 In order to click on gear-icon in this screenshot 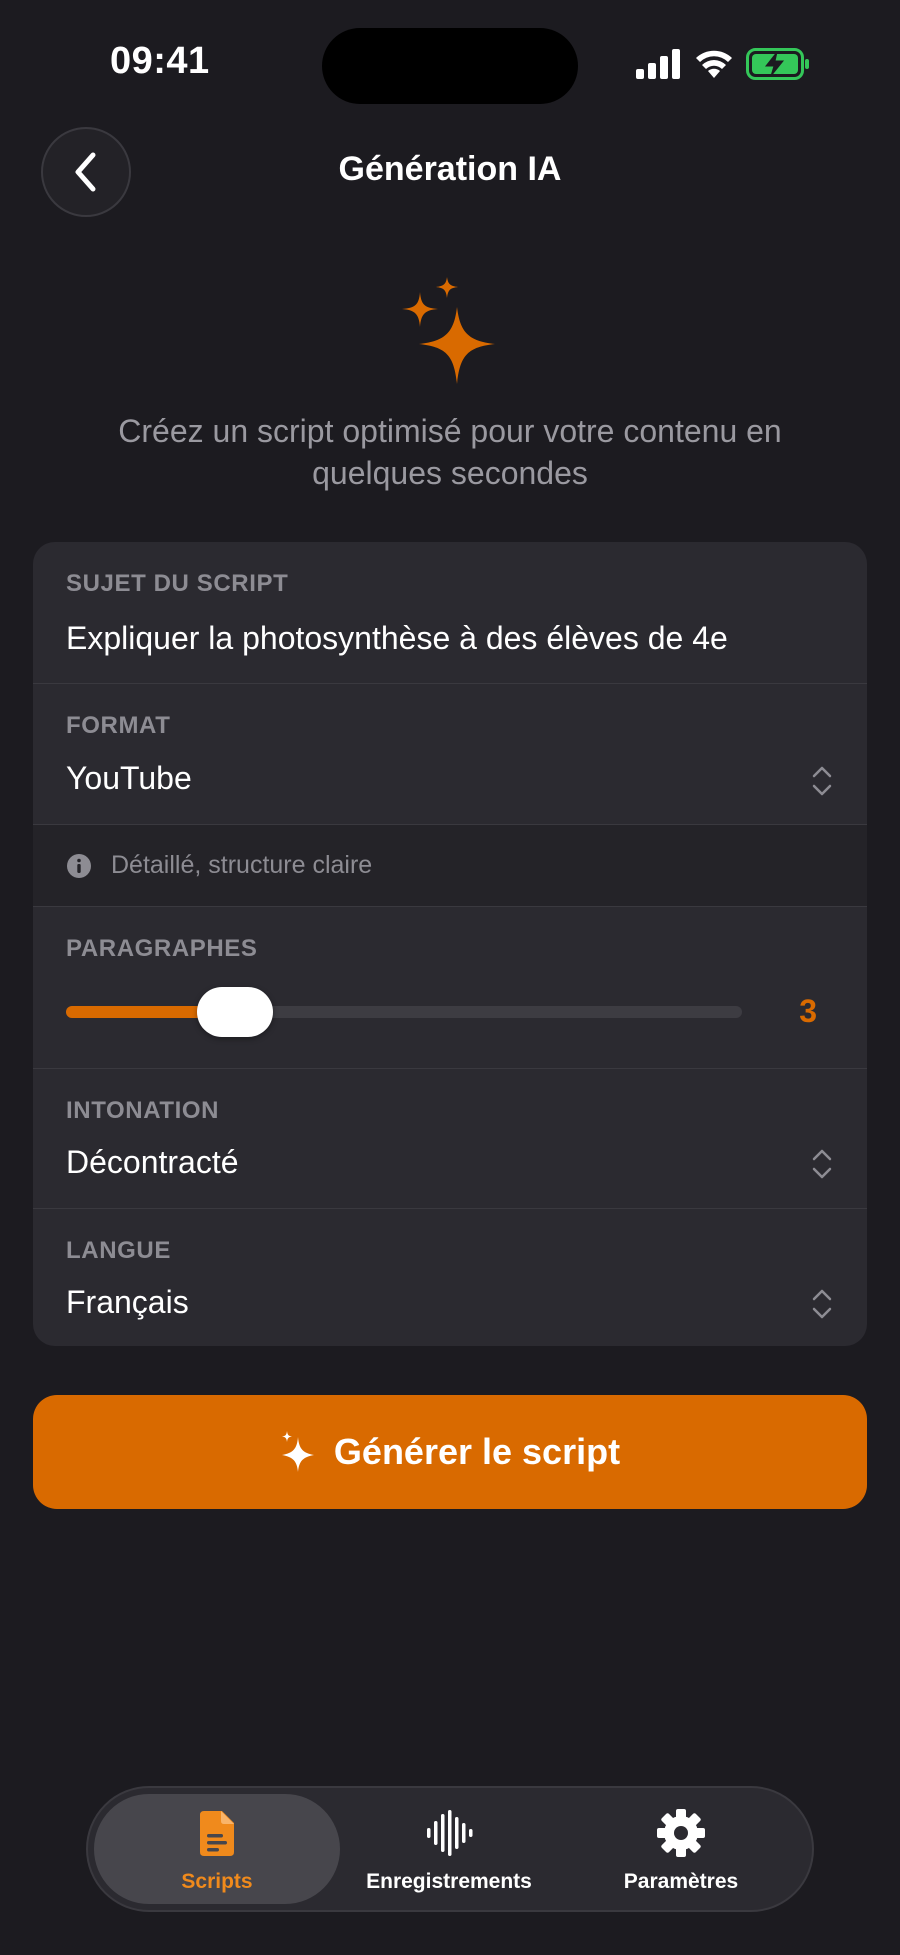, I will do `click(681, 1833)`.